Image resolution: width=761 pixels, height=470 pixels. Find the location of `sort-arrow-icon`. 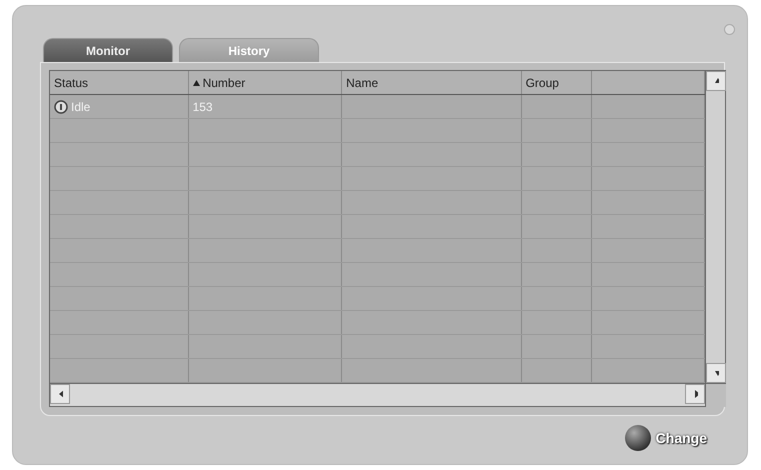

sort-arrow-icon is located at coordinates (196, 83).